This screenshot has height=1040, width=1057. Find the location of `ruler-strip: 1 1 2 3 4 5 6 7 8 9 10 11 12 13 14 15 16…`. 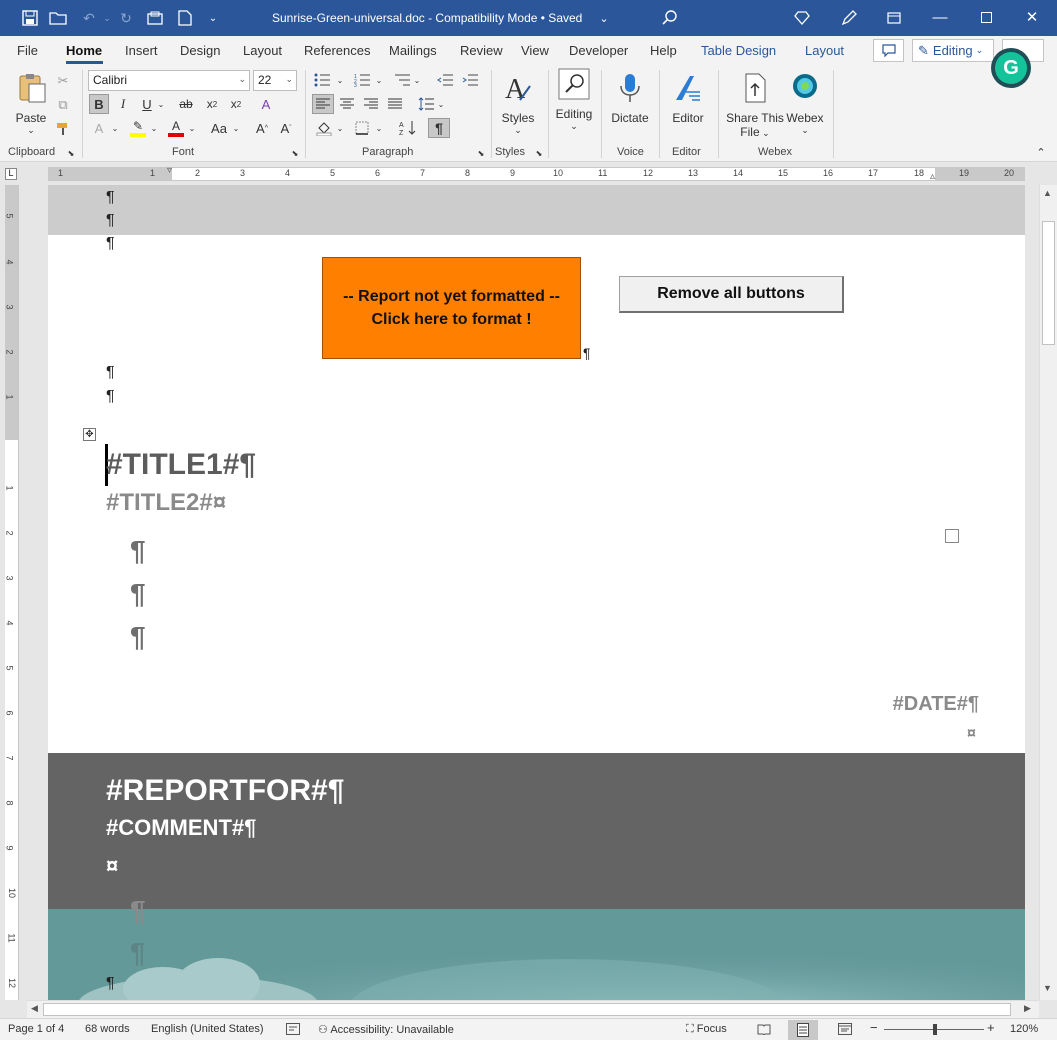

ruler-strip: 1 1 2 3 4 5 6 7 8 9 10 11 12 13 14 15 16… is located at coordinates (536, 173).